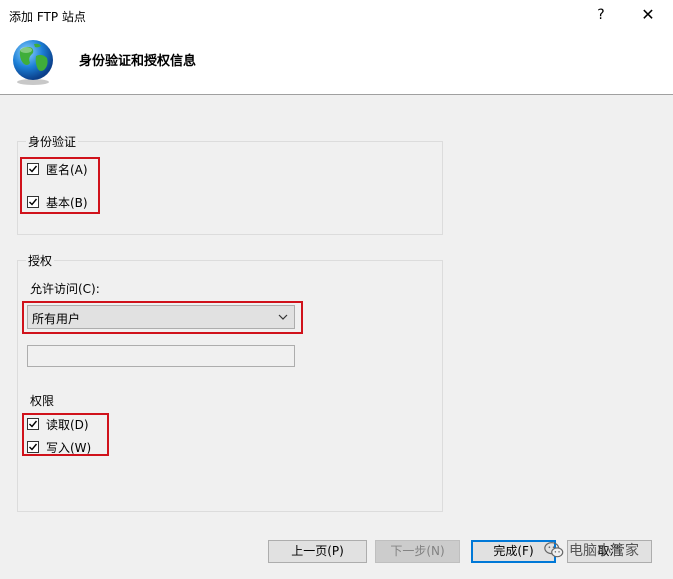 The width and height of the screenshot is (673, 579). What do you see at coordinates (65, 434) in the screenshot?
I see `highlight-permissions` at bounding box center [65, 434].